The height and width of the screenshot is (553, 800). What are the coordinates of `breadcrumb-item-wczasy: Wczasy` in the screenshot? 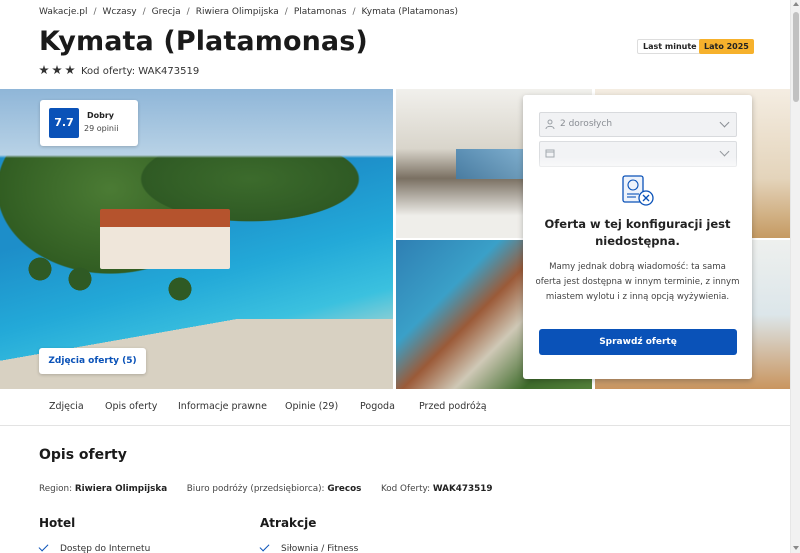 It's located at (120, 12).